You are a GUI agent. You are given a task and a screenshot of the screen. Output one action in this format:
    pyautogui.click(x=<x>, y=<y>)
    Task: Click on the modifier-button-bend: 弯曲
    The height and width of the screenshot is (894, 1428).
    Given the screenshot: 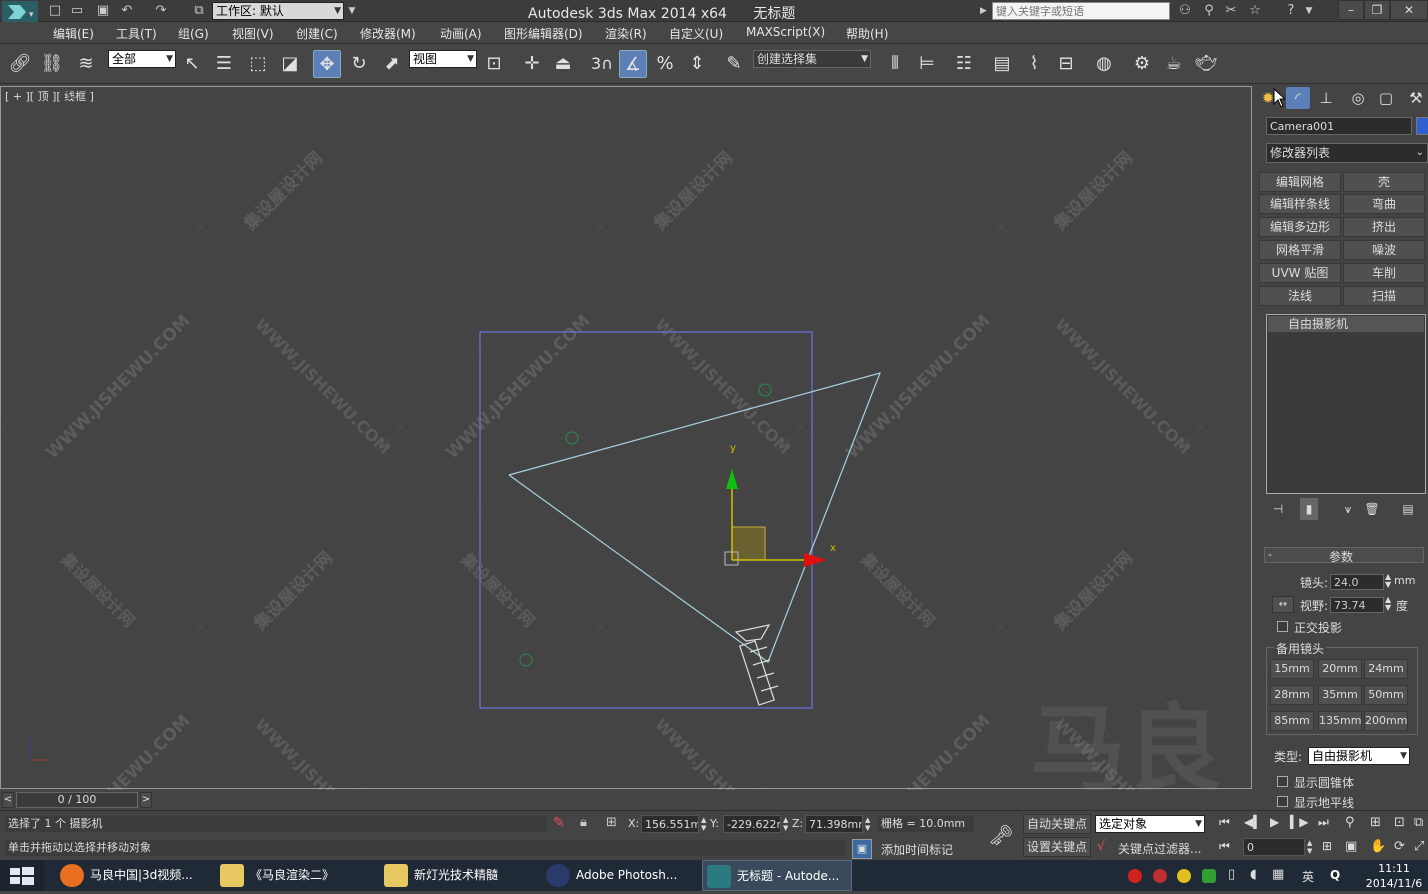 What is the action you would take?
    pyautogui.click(x=1384, y=204)
    